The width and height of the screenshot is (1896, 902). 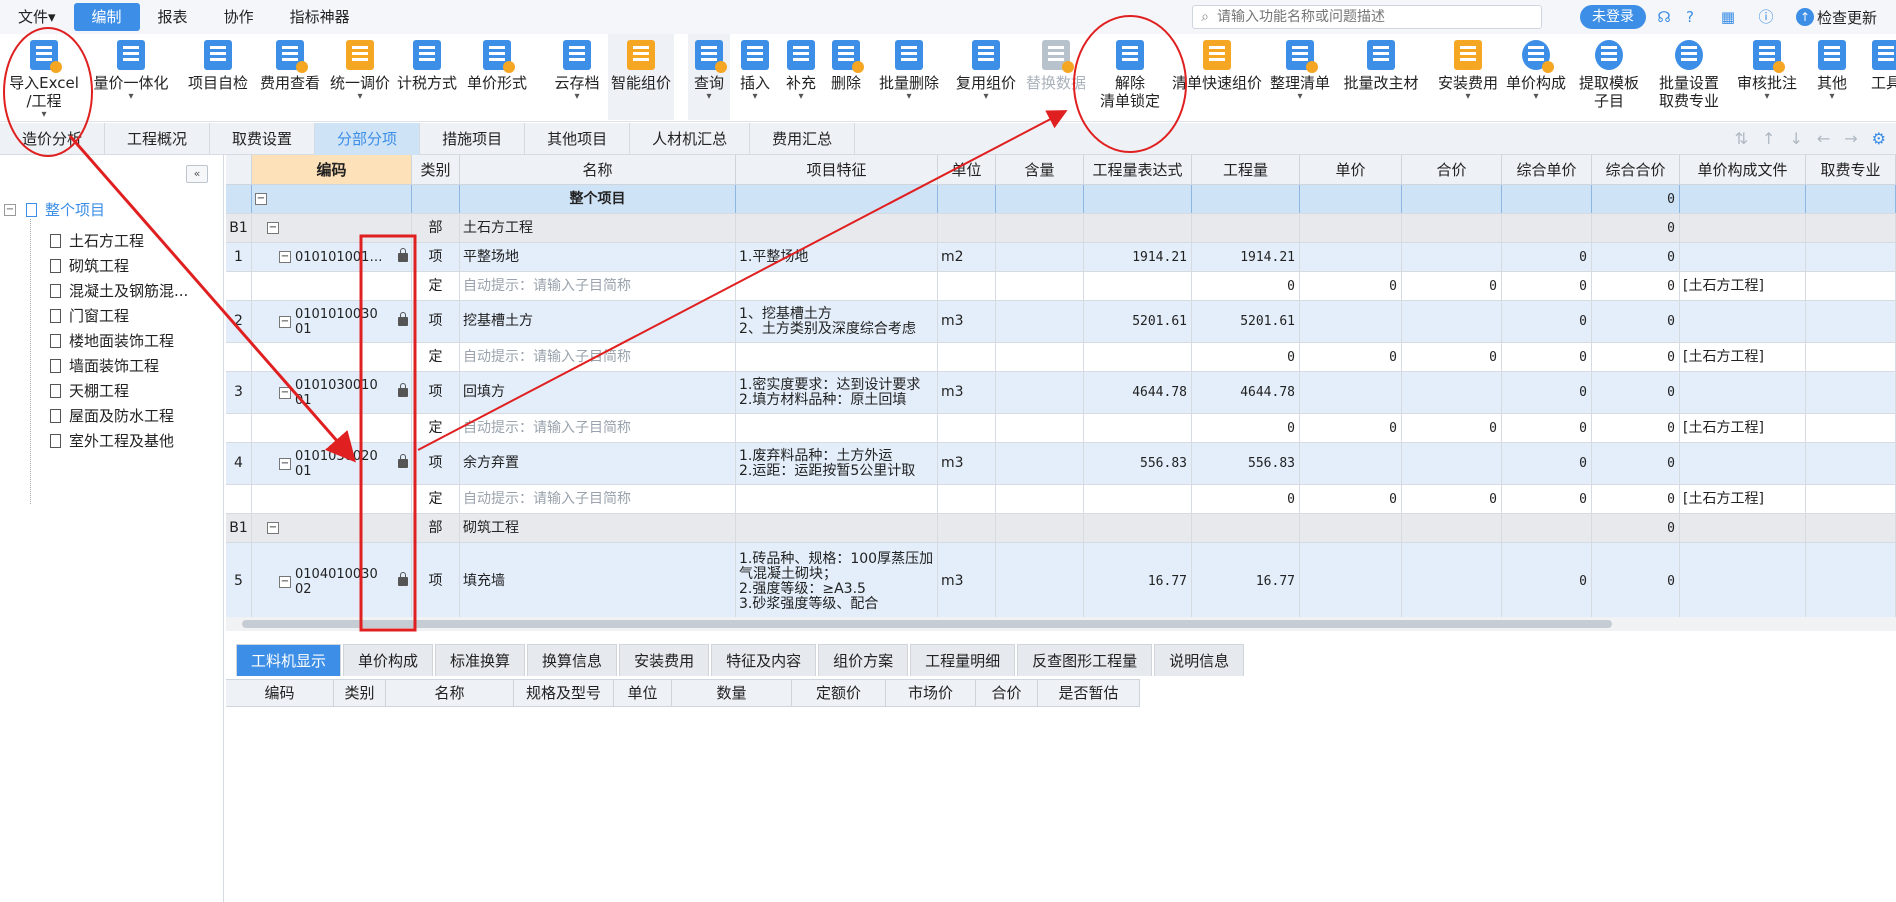 I want to click on tab-3: 分部分项, so click(x=368, y=139).